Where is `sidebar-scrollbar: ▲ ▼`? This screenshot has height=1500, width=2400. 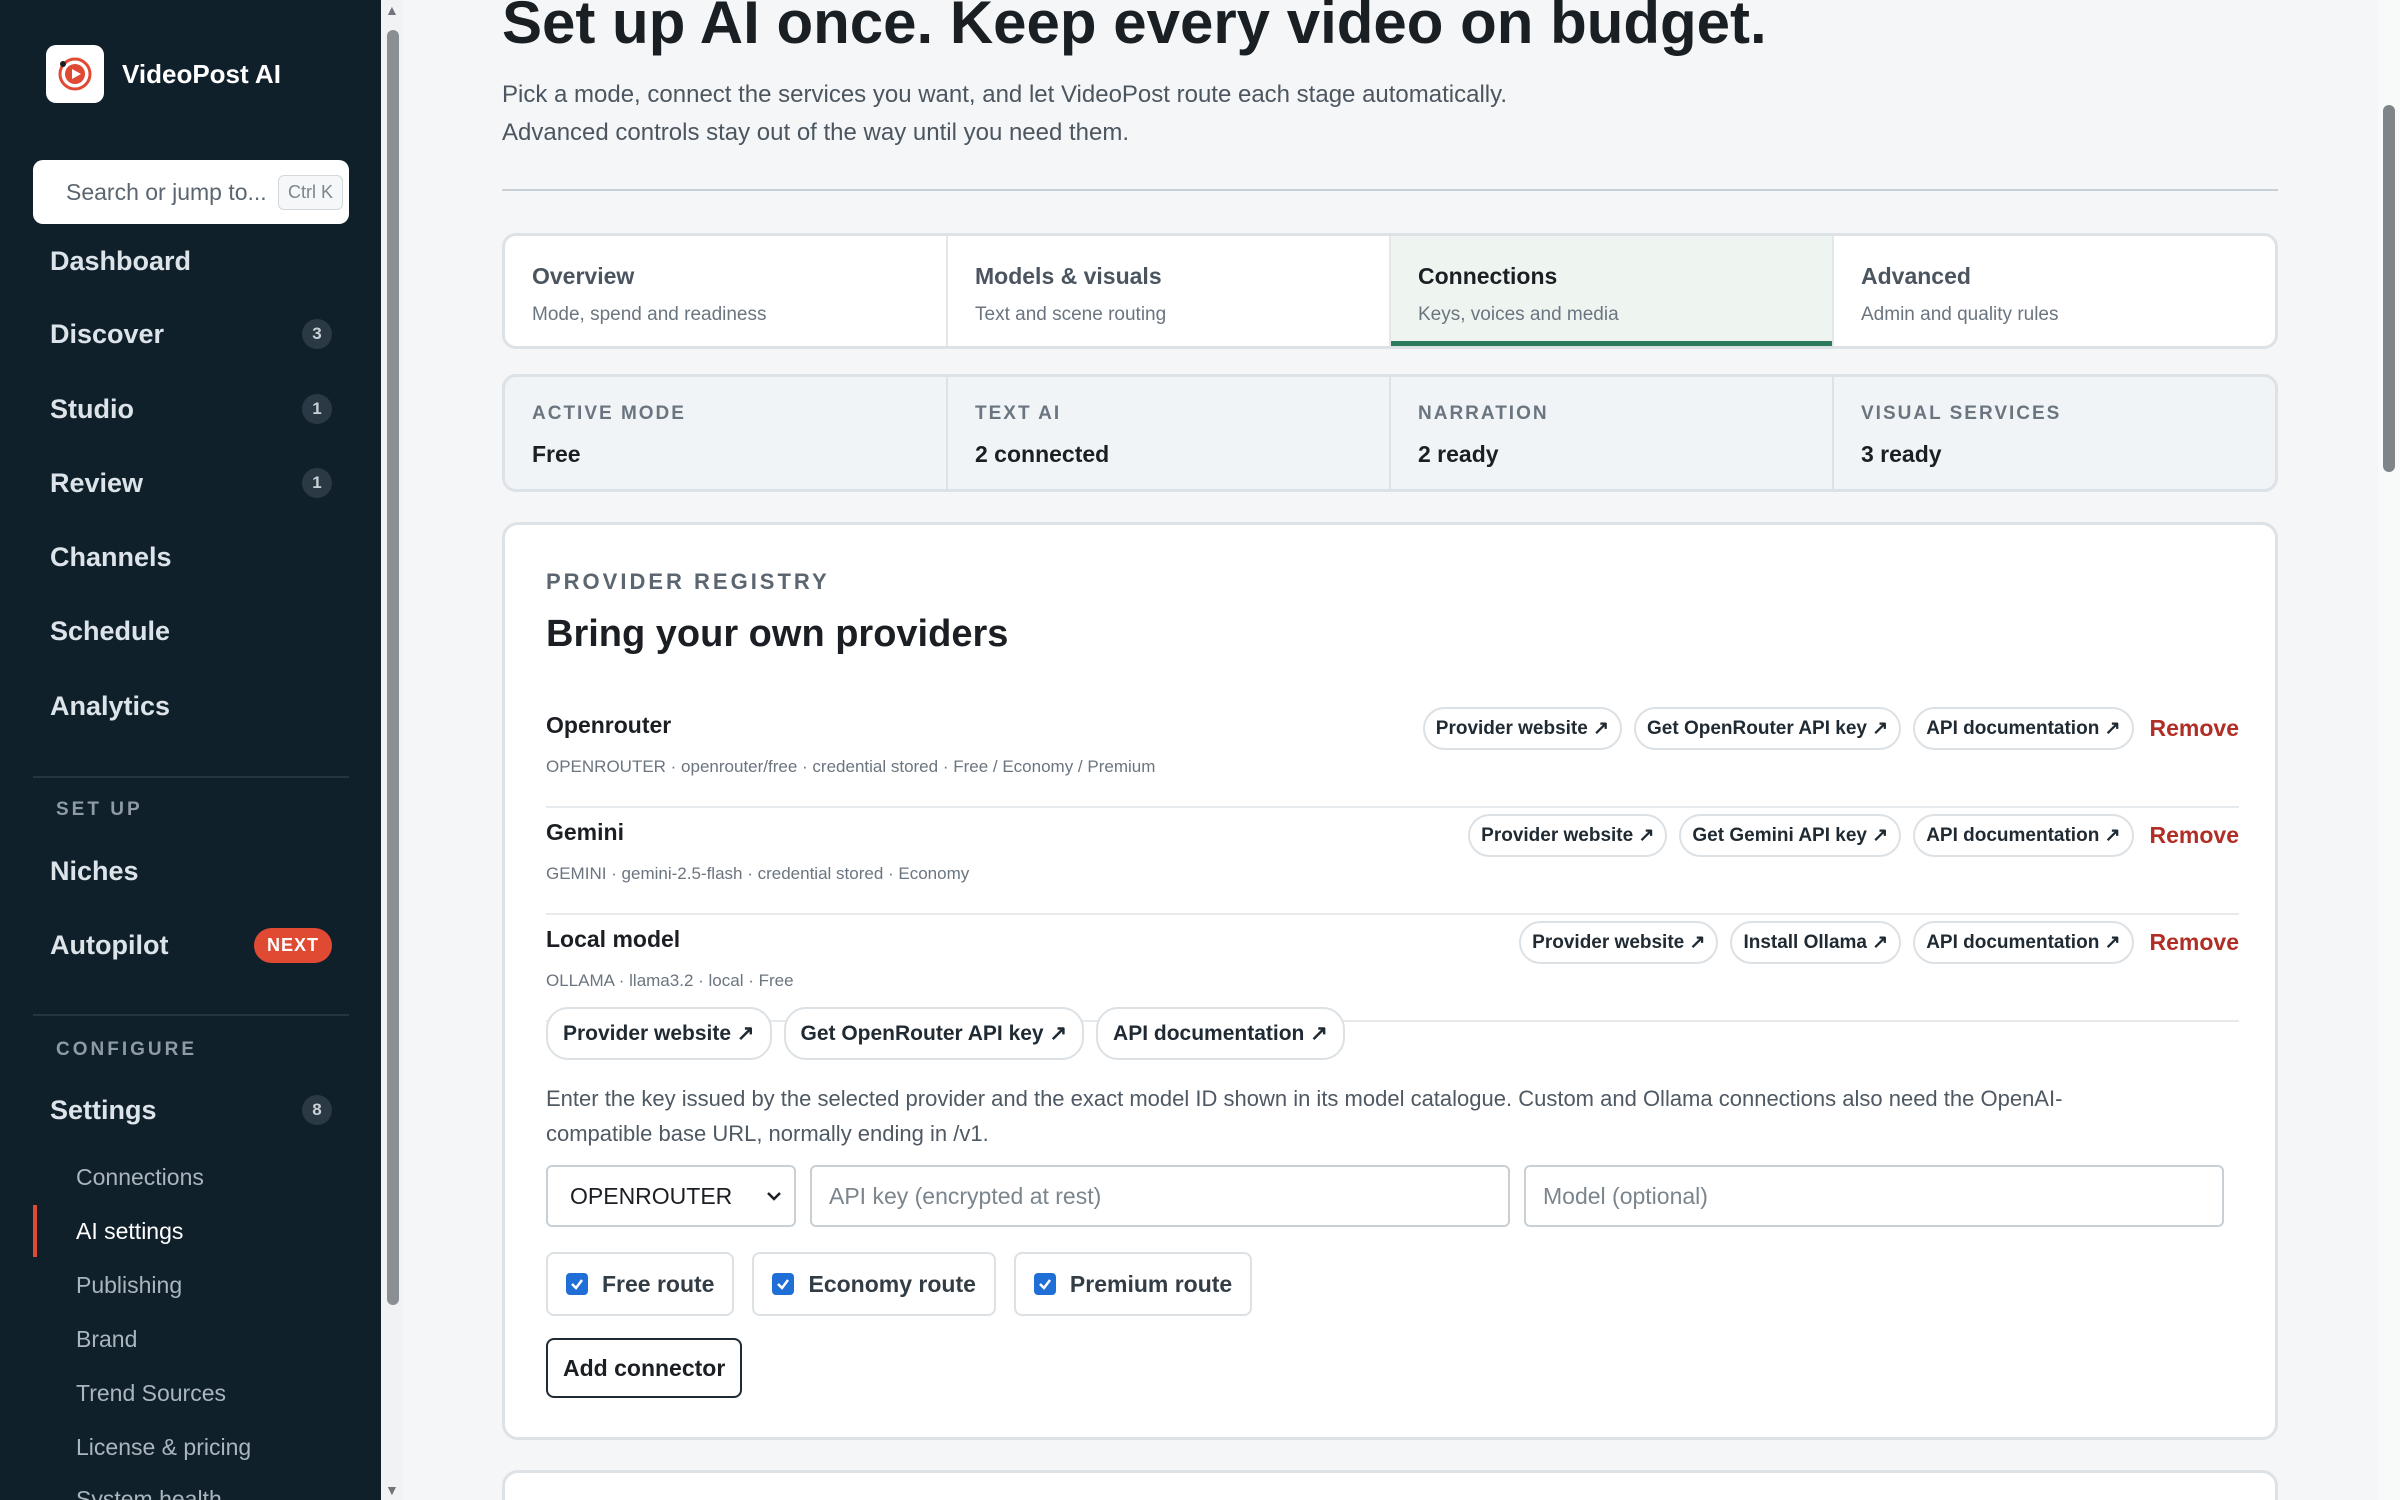
sidebar-scrollbar: ▲ ▼ is located at coordinates (392, 750).